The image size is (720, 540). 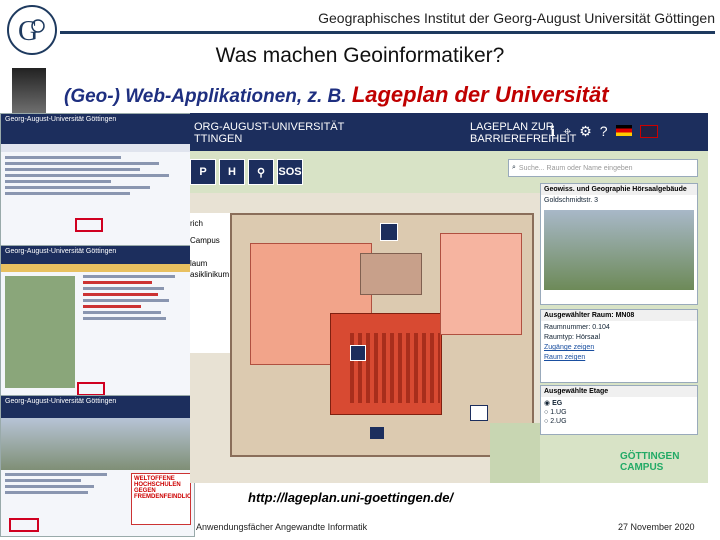 I want to click on language-icon, so click(x=623, y=130).